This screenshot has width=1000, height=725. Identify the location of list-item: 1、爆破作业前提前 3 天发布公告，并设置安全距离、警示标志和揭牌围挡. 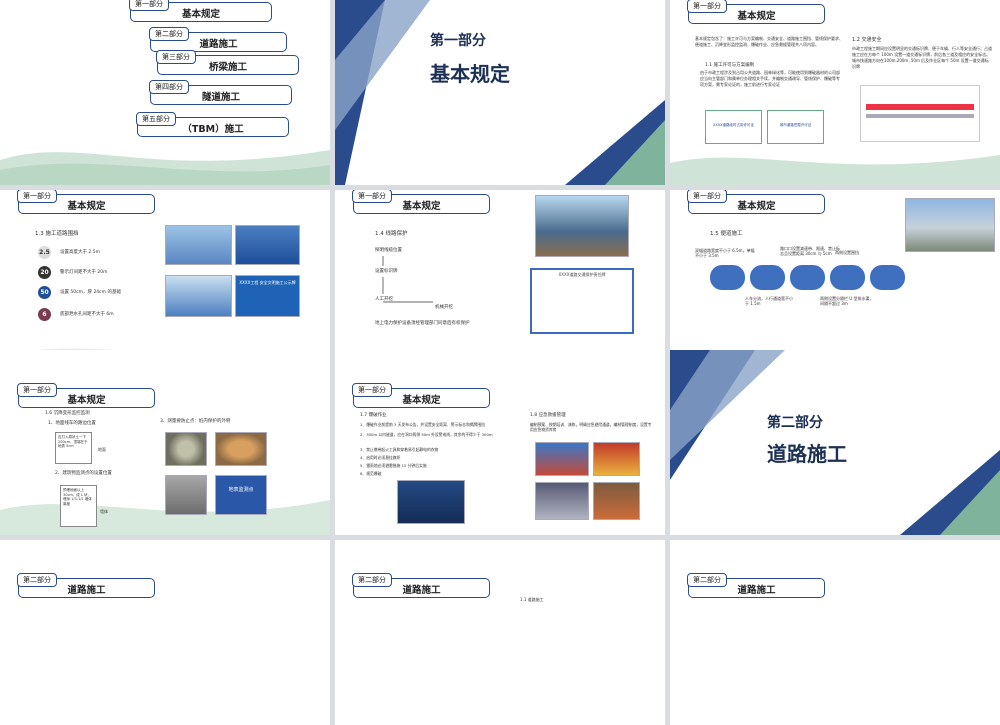
(422, 424).